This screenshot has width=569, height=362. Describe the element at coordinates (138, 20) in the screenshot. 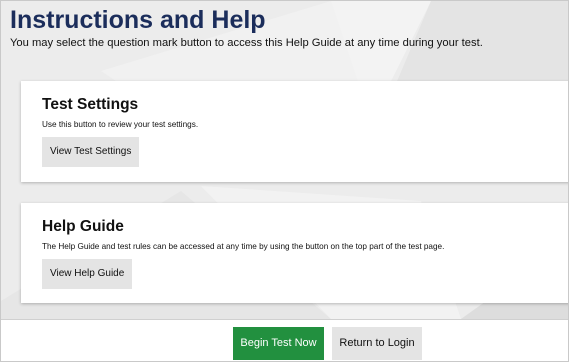

I see `page-title: Instructions and Help` at that location.